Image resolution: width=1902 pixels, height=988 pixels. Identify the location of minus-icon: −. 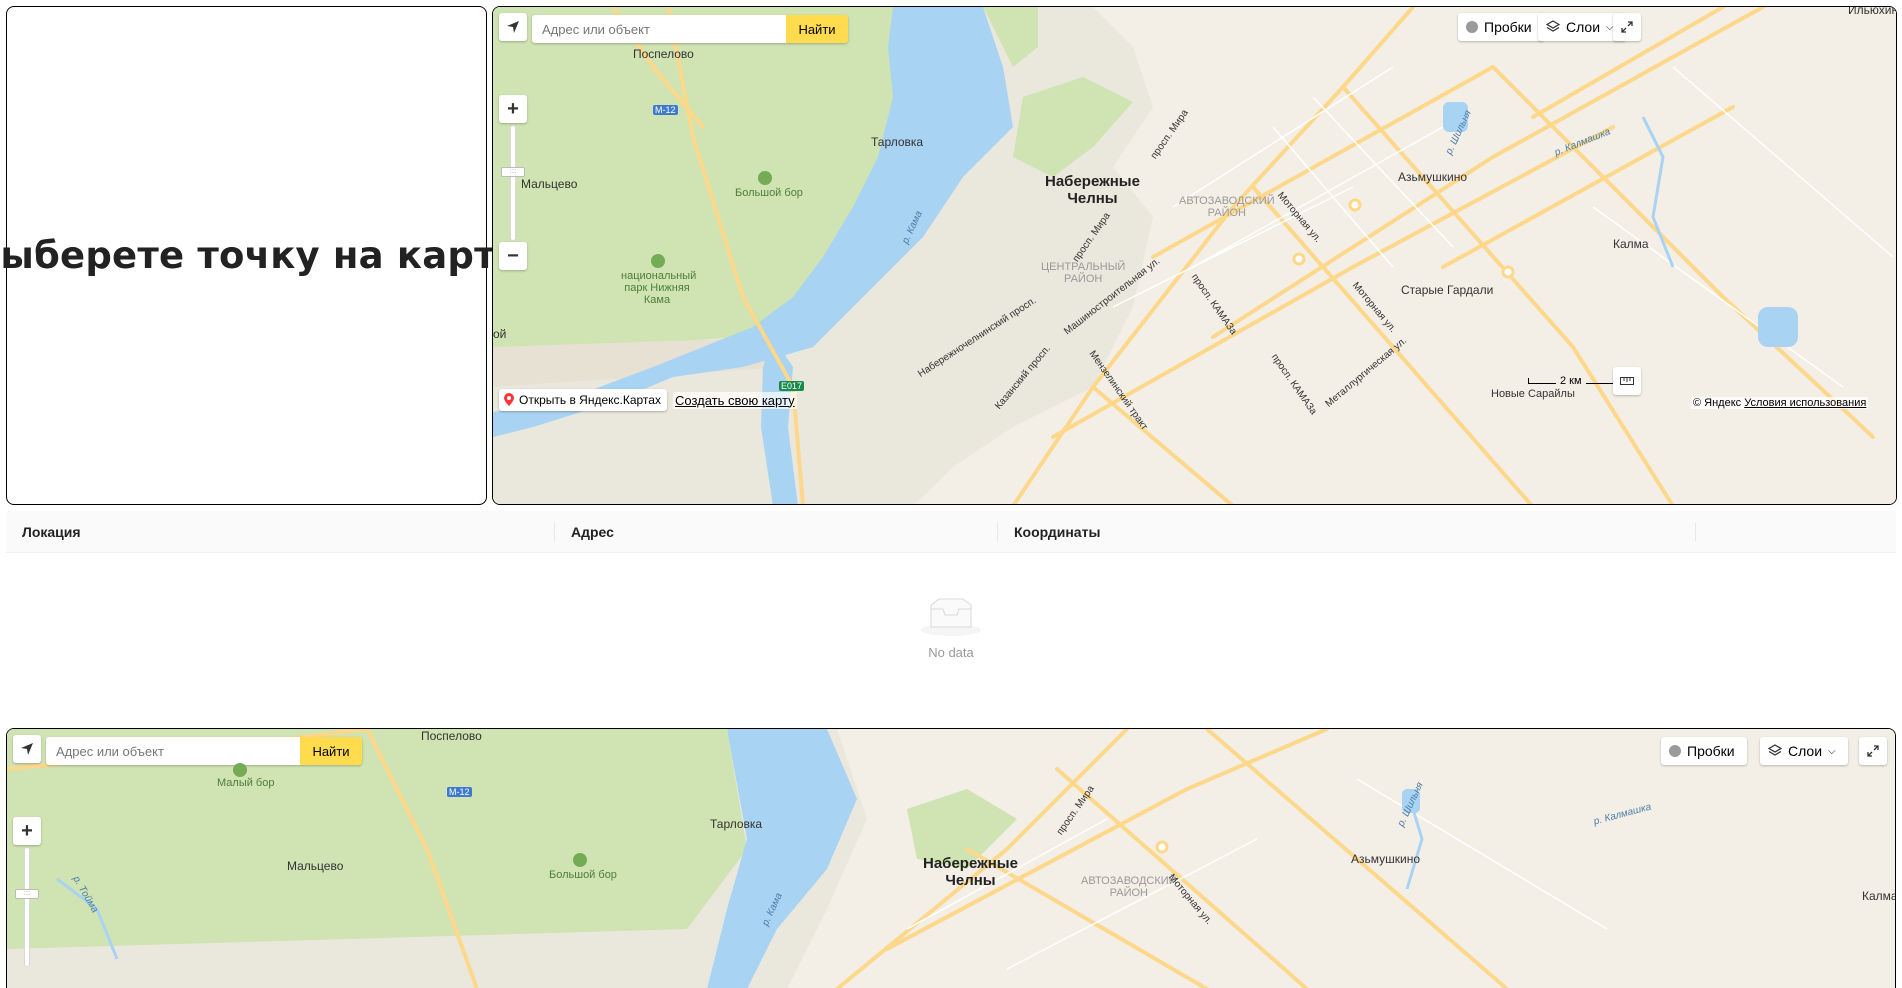
(513, 255).